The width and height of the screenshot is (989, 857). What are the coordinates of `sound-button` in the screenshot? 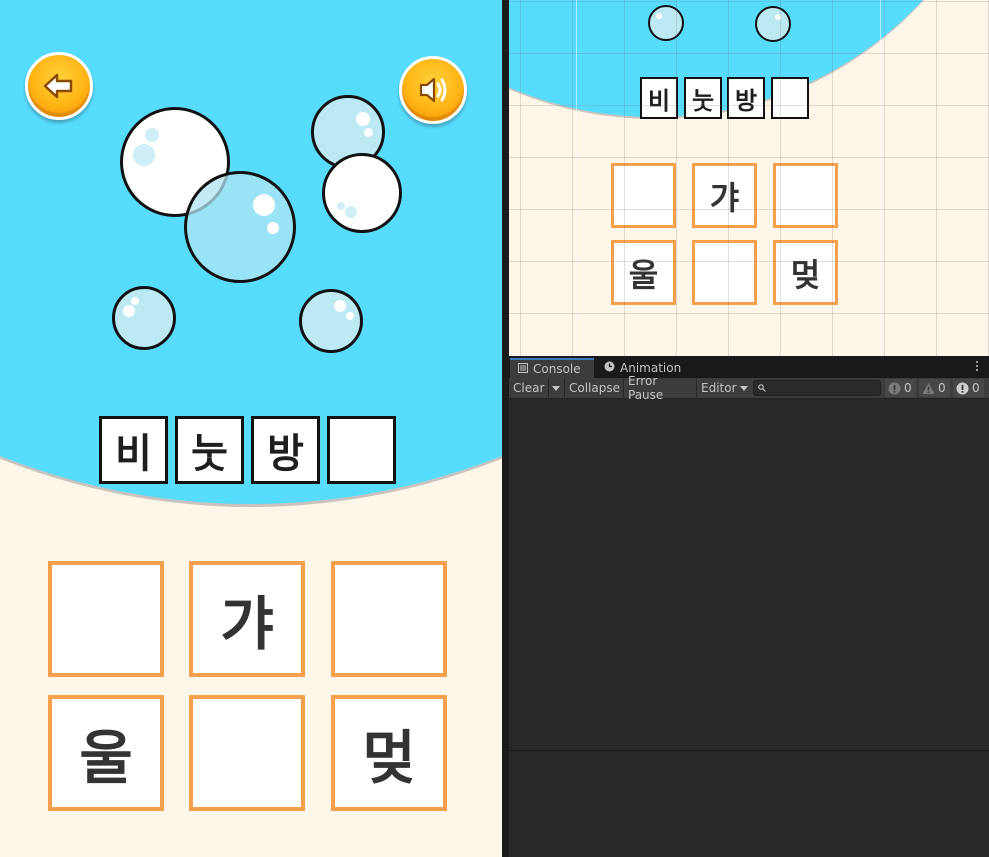 It's located at (433, 90).